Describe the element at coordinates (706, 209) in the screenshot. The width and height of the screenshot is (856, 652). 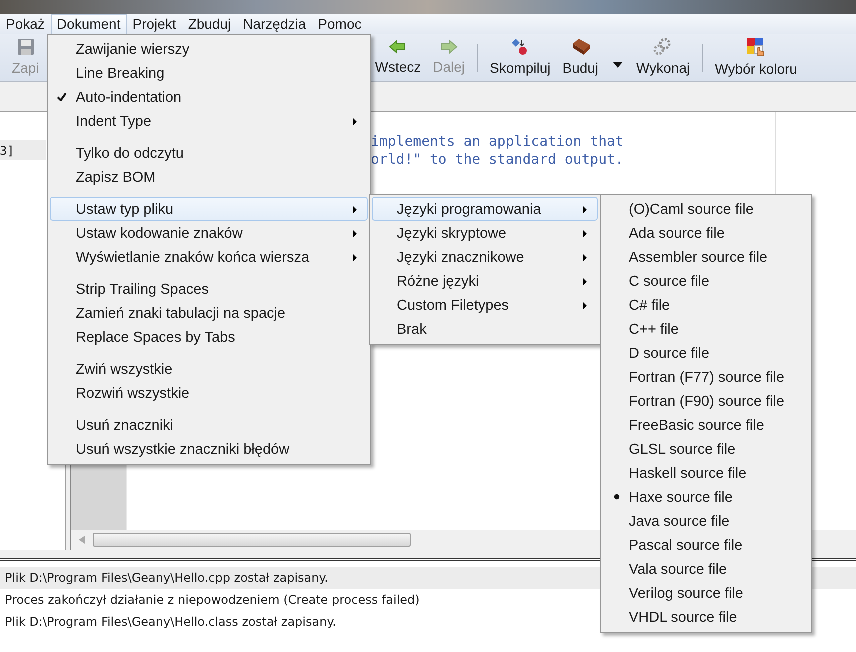
I see `menu-item: (O)Caml source file` at that location.